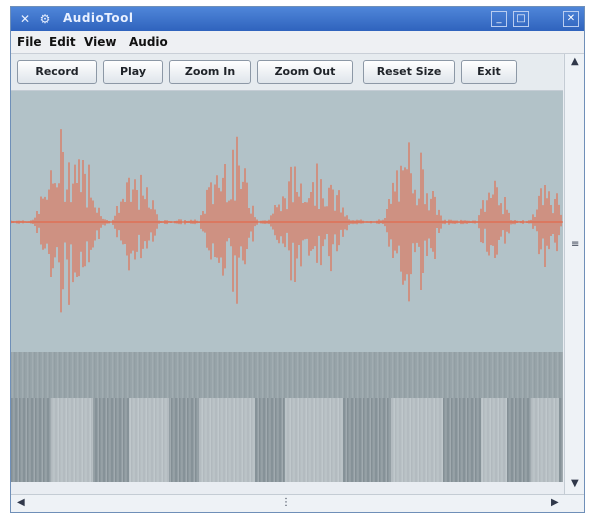  What do you see at coordinates (555, 502) in the screenshot?
I see `scroll-right-icon: ▶` at bounding box center [555, 502].